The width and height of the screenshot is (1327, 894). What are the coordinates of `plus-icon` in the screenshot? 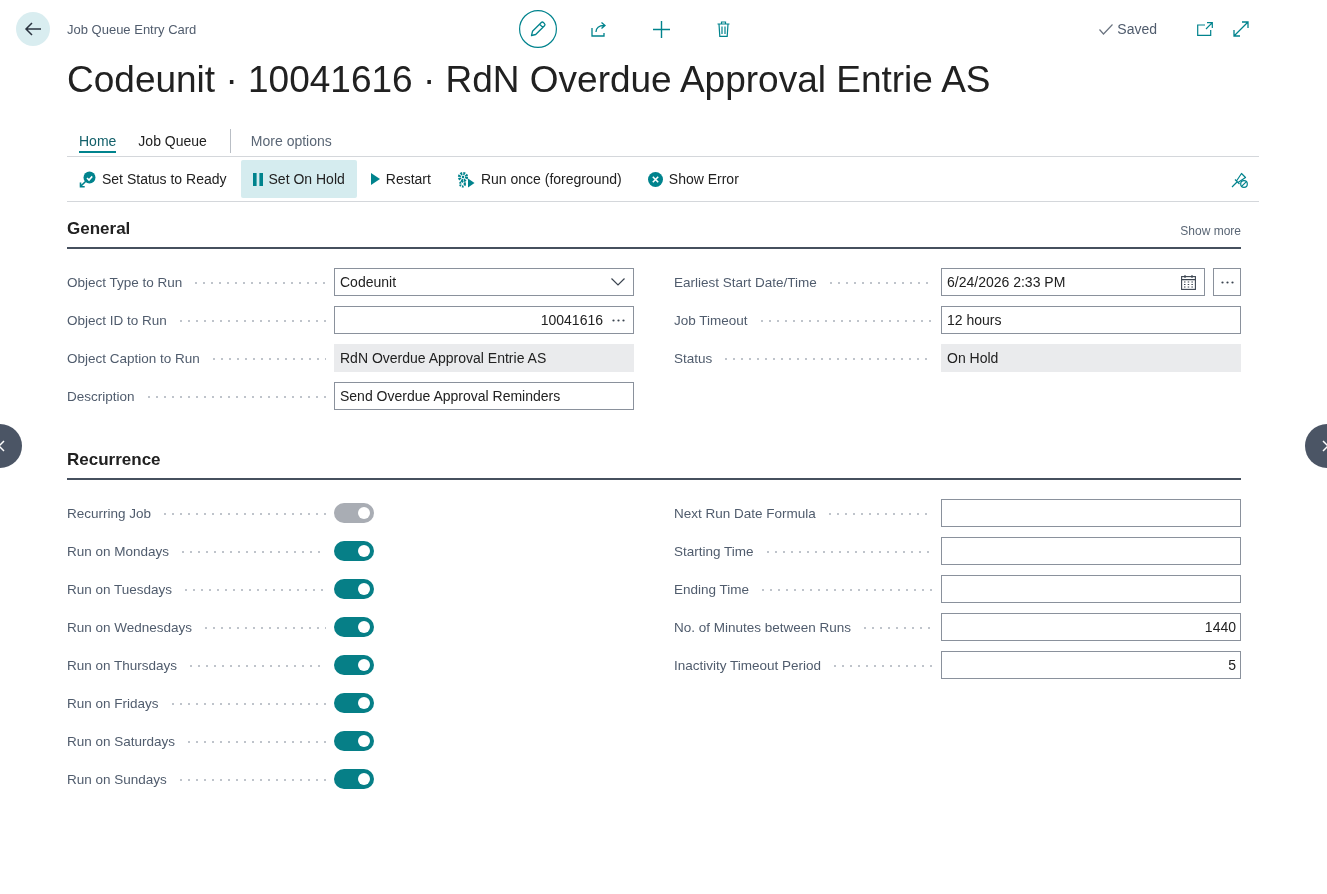 It's located at (661, 29).